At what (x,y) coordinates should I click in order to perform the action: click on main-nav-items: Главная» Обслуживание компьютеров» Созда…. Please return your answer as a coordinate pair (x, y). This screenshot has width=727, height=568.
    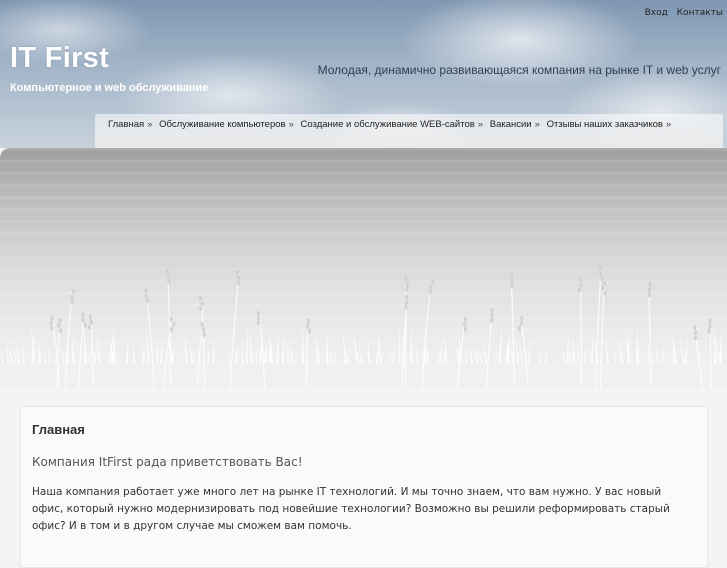
    Looking at the image, I should click on (412, 125).